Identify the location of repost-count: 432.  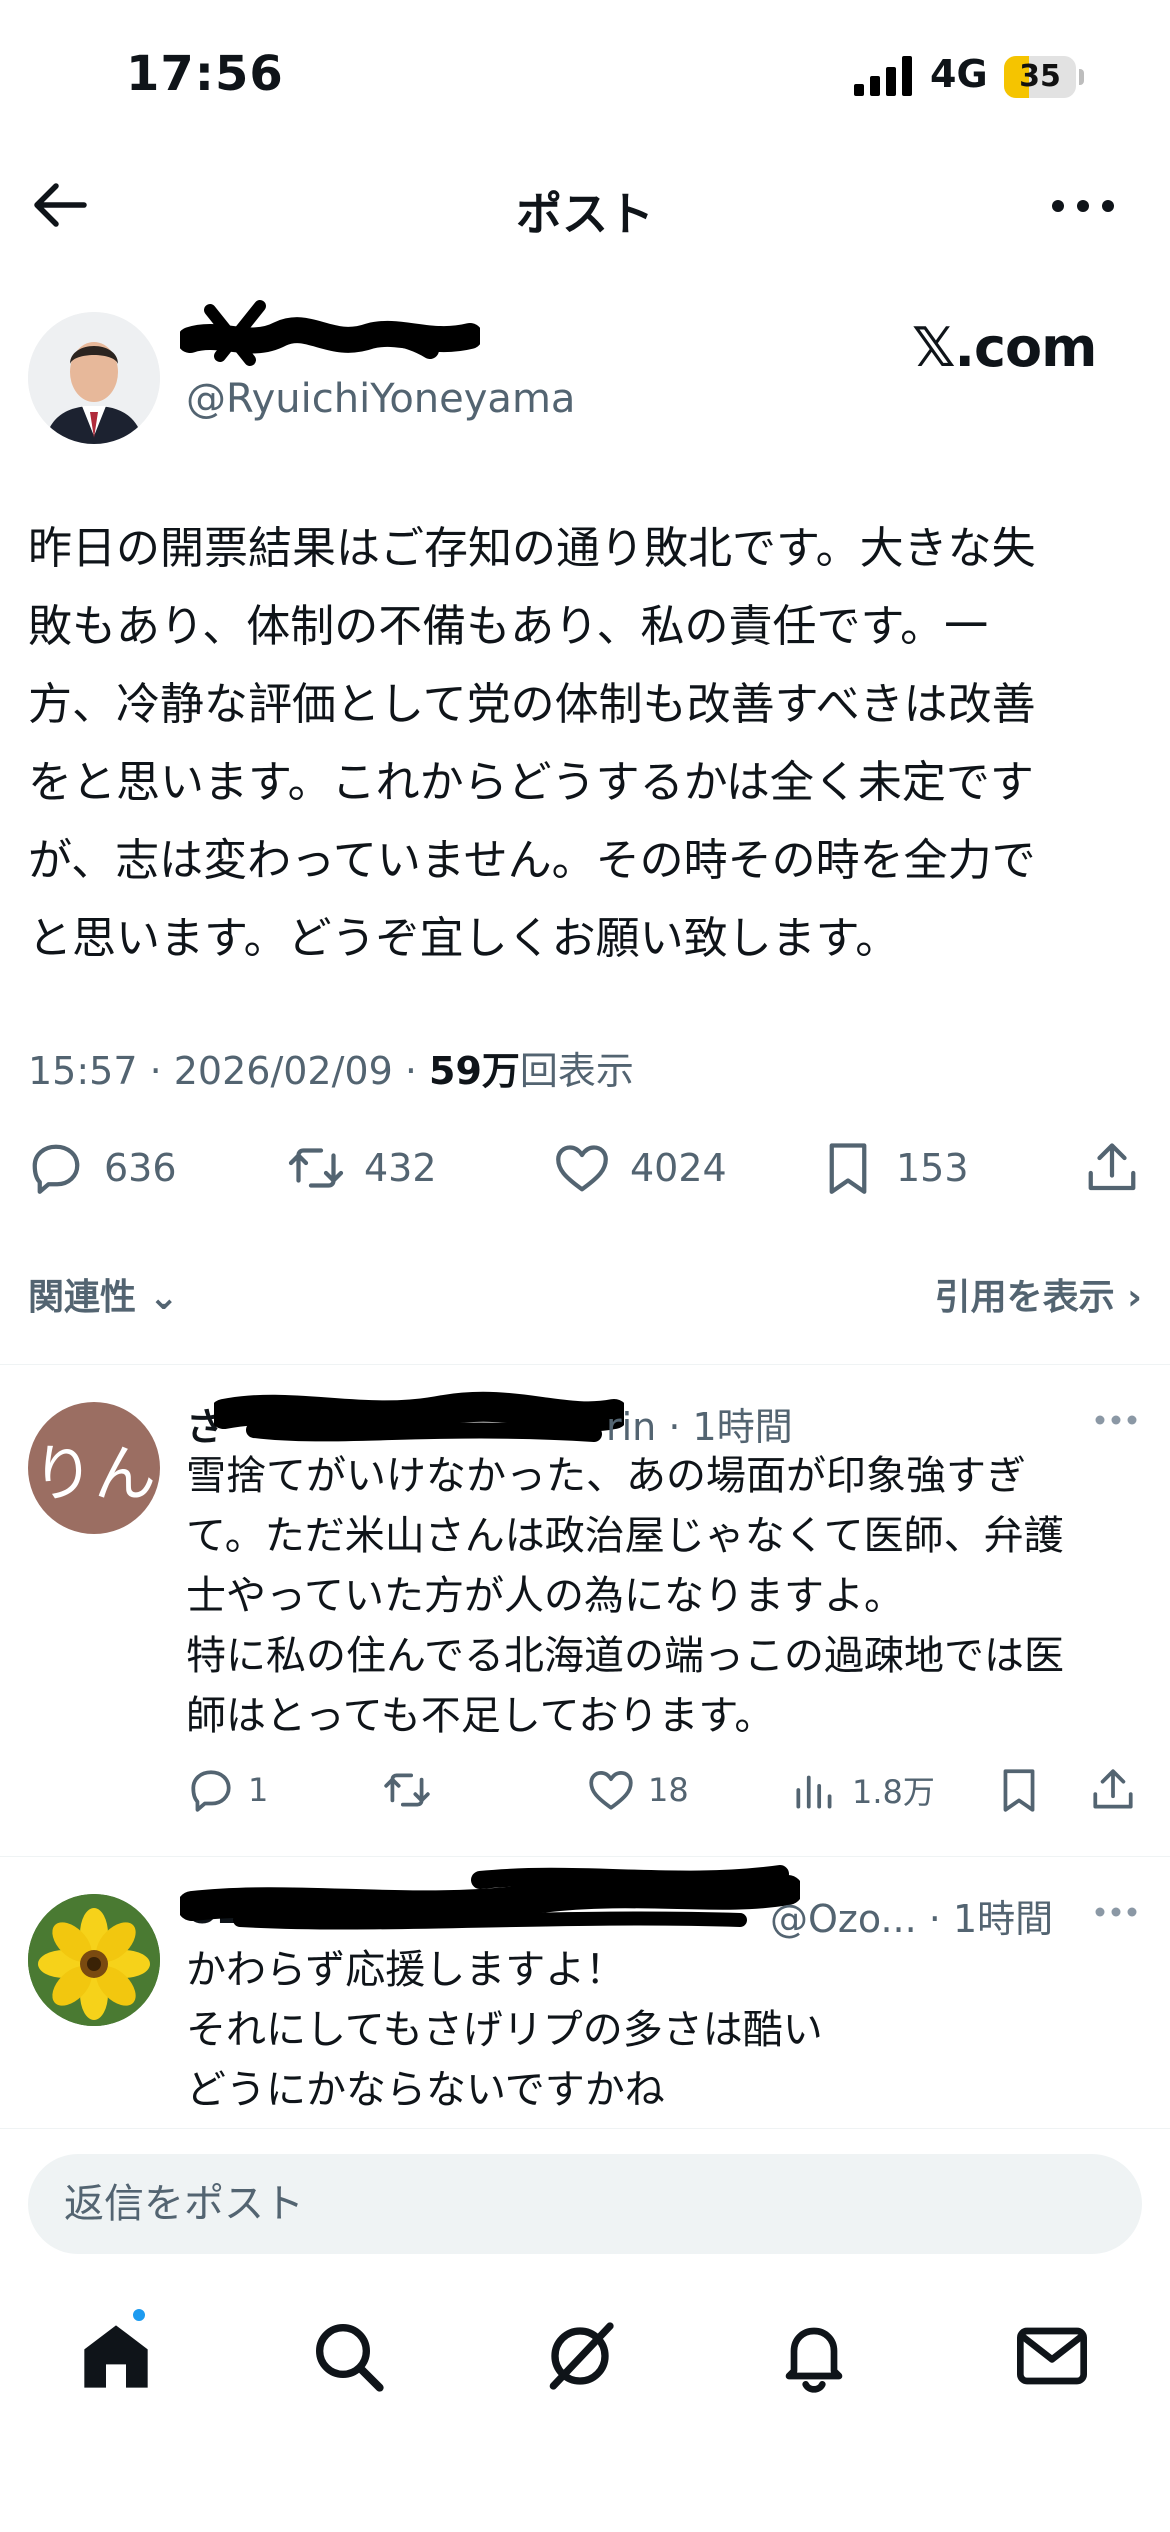
(400, 1168).